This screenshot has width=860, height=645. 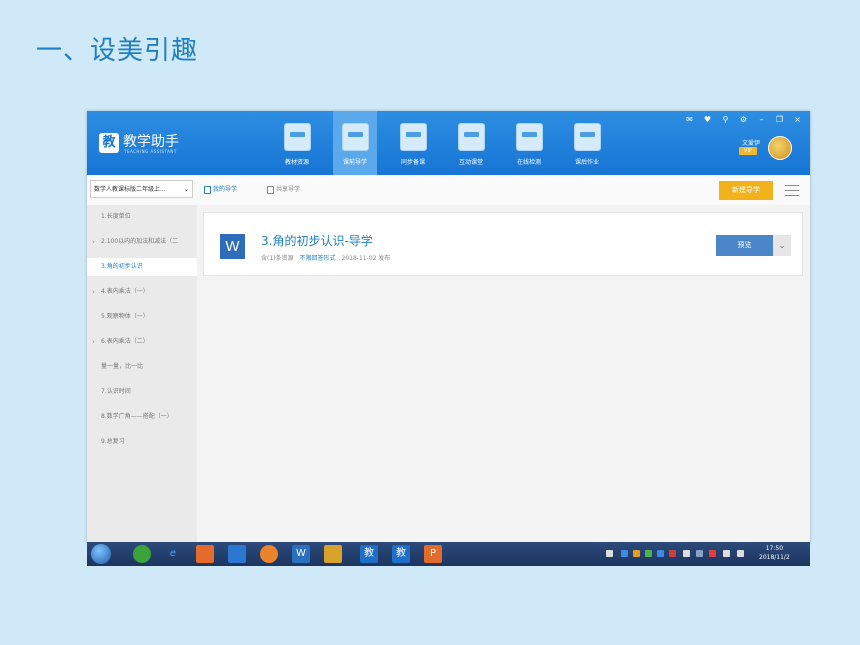 What do you see at coordinates (587, 137) in the screenshot?
I see `homework-icon` at bounding box center [587, 137].